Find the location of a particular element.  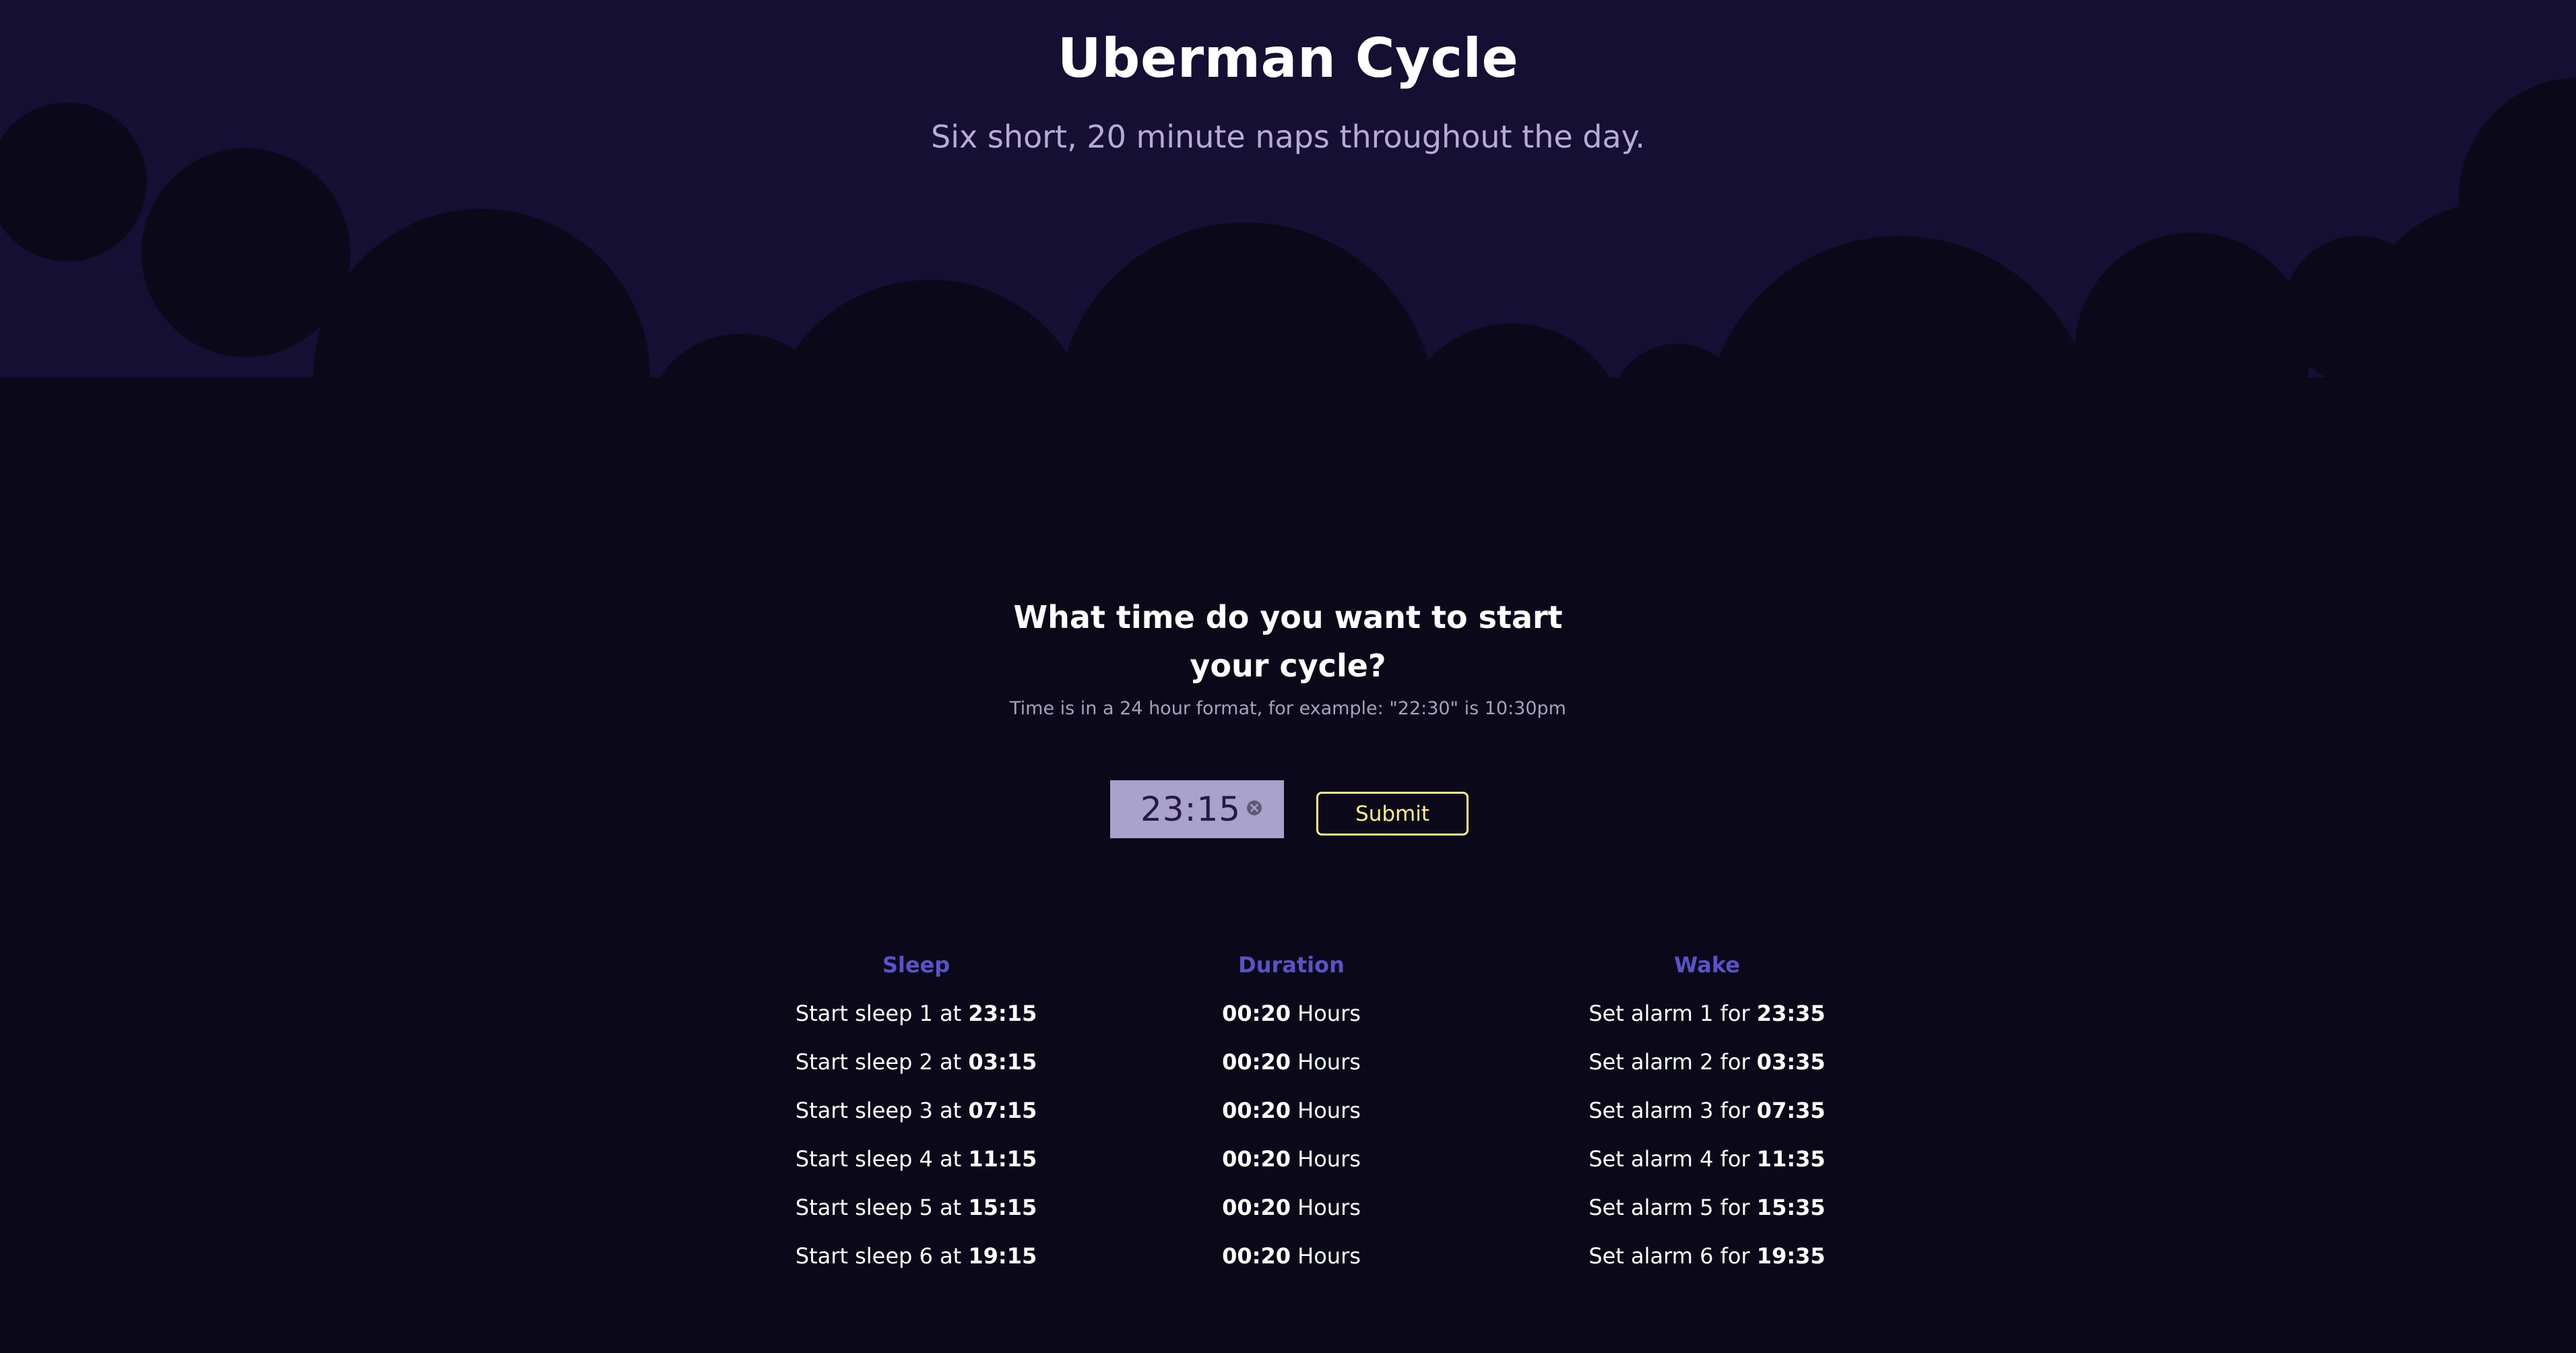

sleep-time: 11:15 is located at coordinates (1003, 1159).